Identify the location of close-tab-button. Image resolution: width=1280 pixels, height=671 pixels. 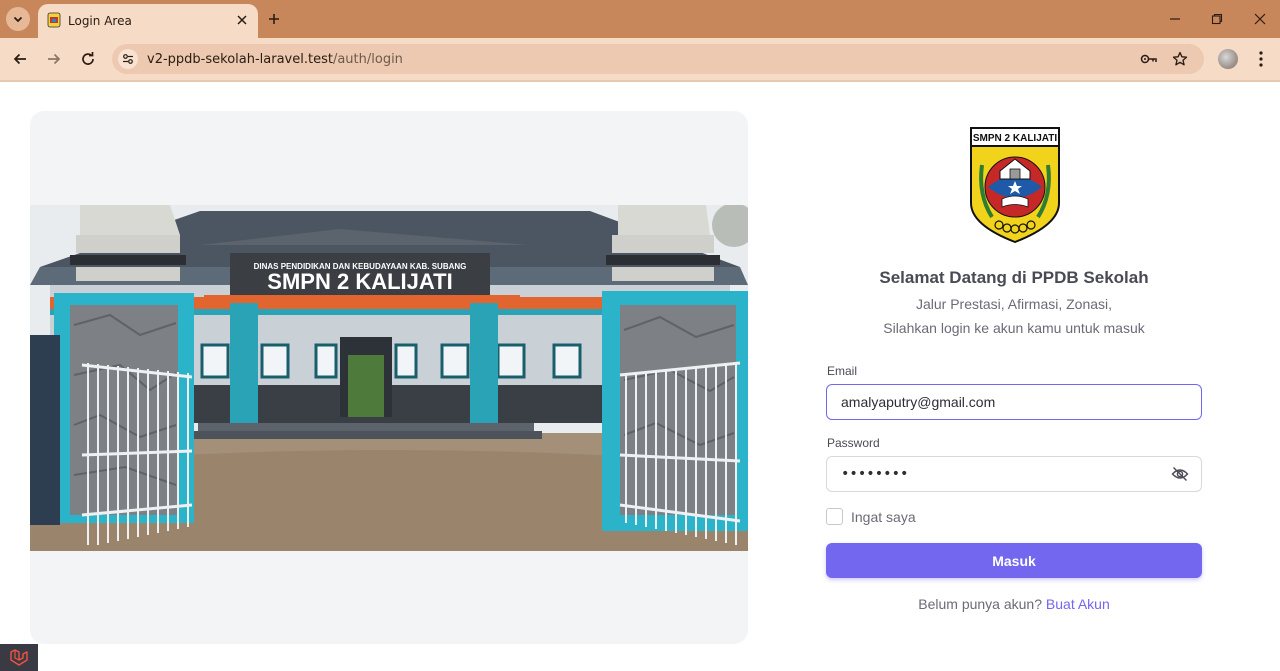
(242, 20).